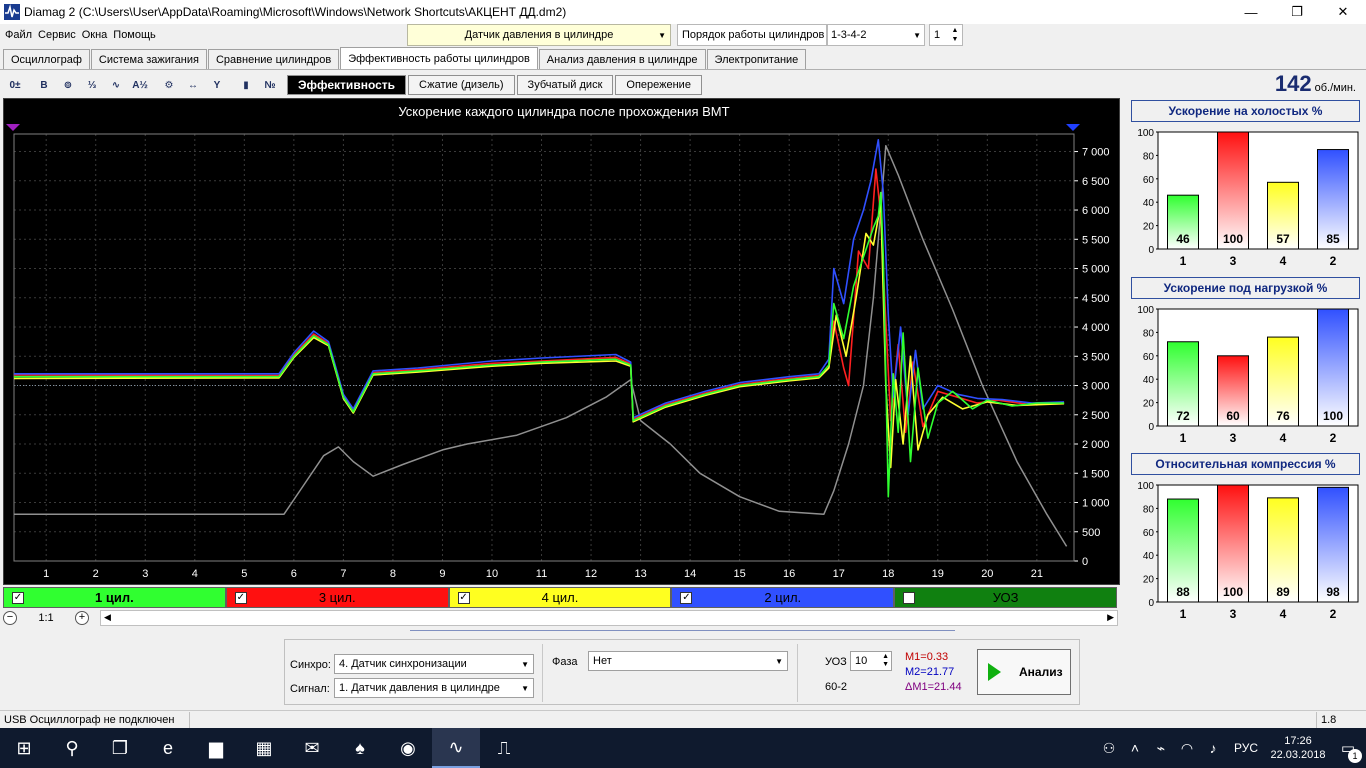 The height and width of the screenshot is (768, 1366). Describe the element at coordinates (140, 85) in the screenshot. I see `algorithm-icon: A½` at that location.